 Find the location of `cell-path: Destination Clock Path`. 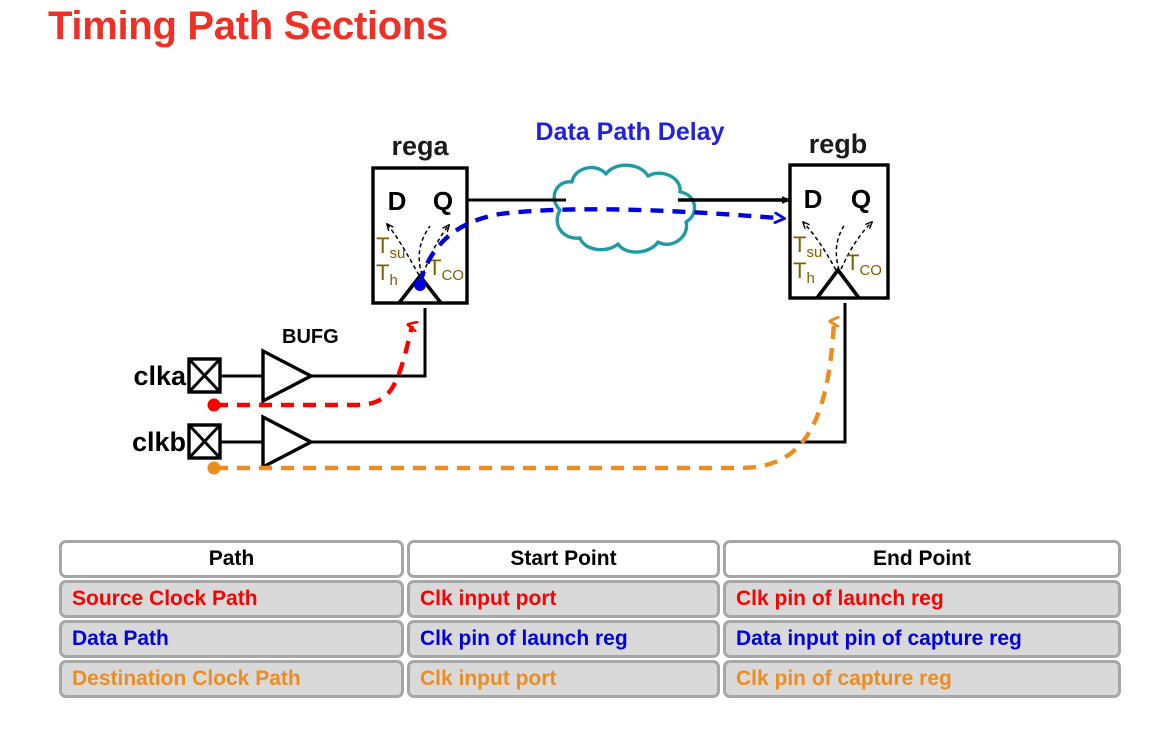

cell-path: Destination Clock Path is located at coordinates (231, 679).